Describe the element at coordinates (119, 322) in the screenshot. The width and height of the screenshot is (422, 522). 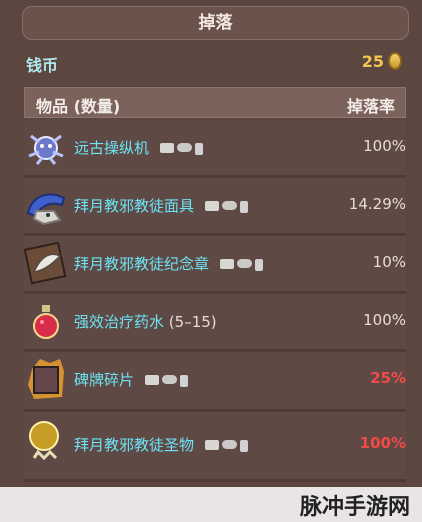
I see `item-name-text: 强效治疗药水` at that location.